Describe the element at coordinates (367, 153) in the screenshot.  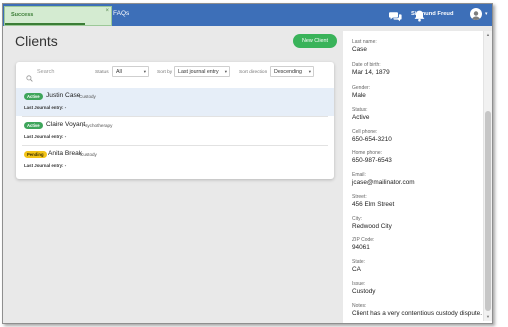
I see `field-label-home-phone: Home phone:` at that location.